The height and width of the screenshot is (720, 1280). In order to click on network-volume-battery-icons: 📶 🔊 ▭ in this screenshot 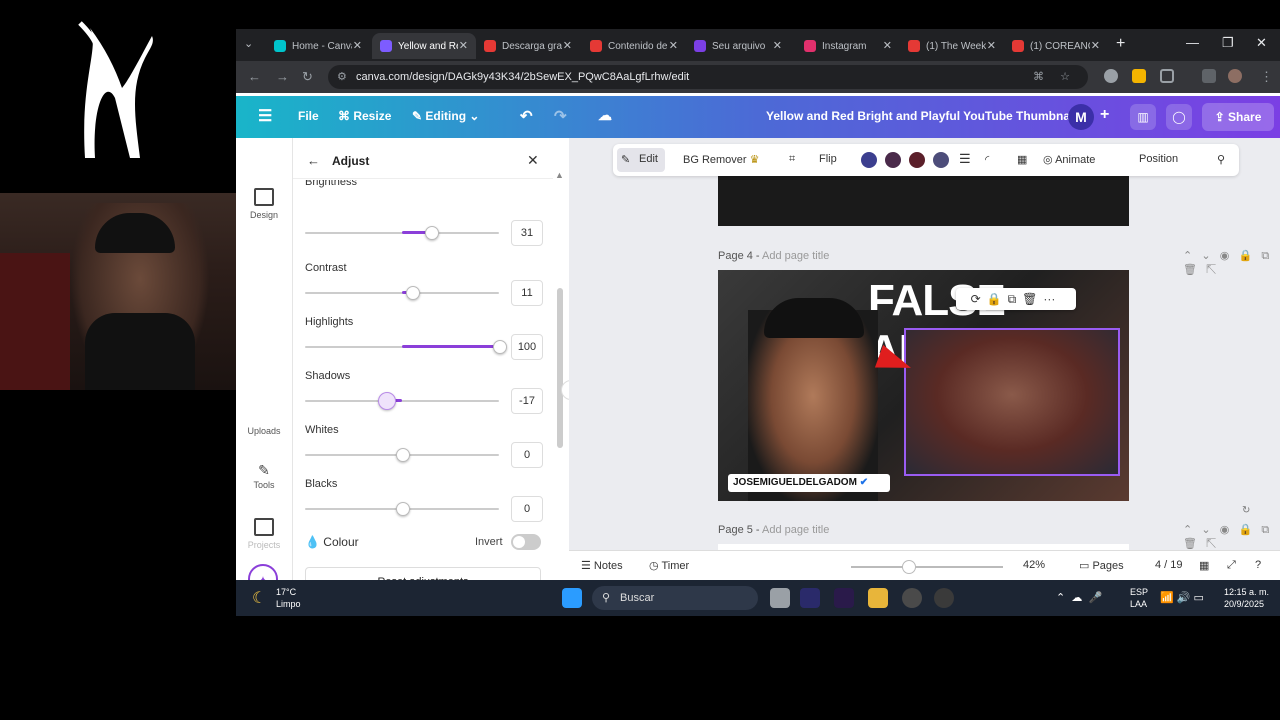, I will do `click(1182, 597)`.